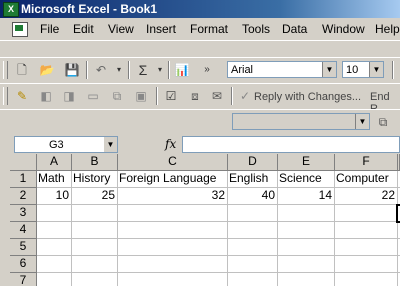  Describe the element at coordinates (173, 162) in the screenshot. I see `column-header-c: C` at that location.